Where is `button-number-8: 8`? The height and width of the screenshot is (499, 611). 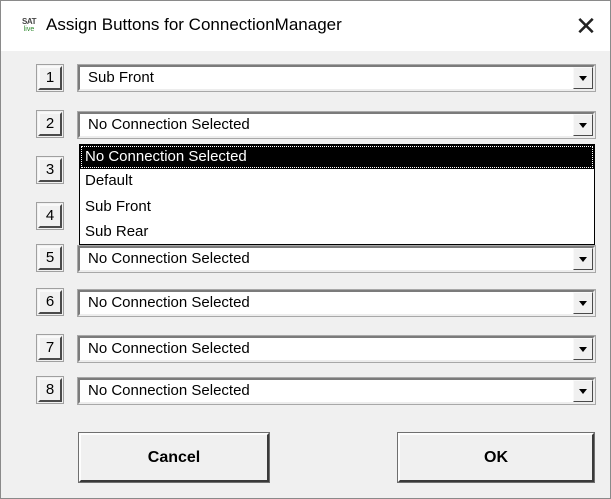
button-number-8: 8 is located at coordinates (50, 390).